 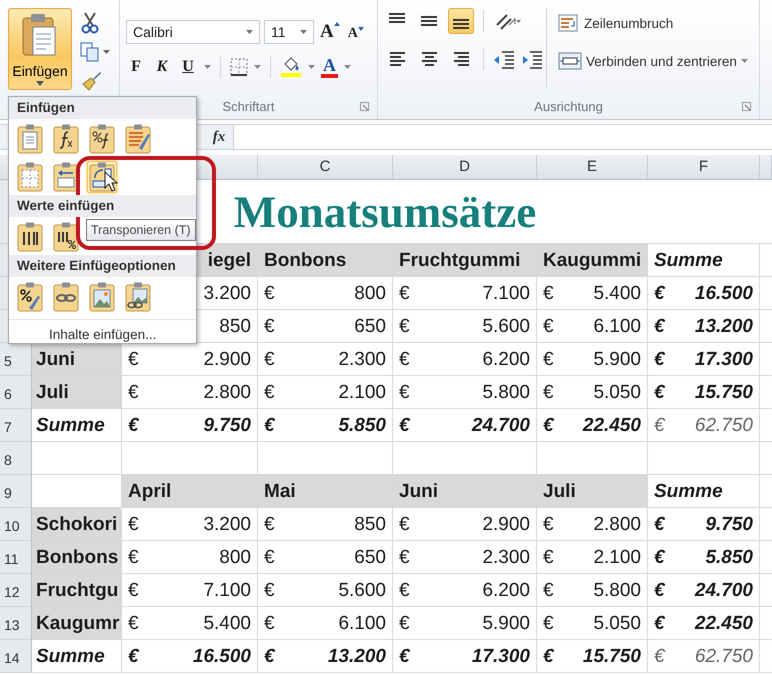 I want to click on fill-color-icon, so click(x=291, y=67).